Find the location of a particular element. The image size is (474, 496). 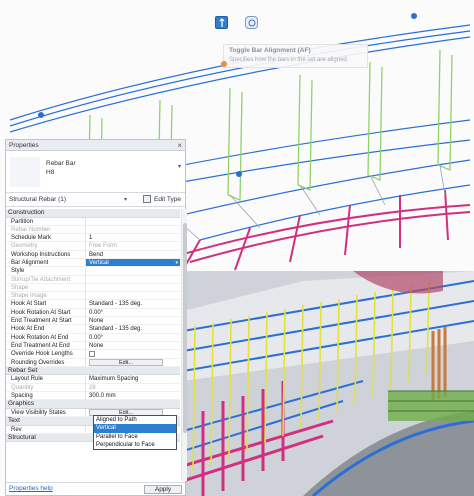

property-row: Layout Rule Maximum Spacing is located at coordinates (93, 379).